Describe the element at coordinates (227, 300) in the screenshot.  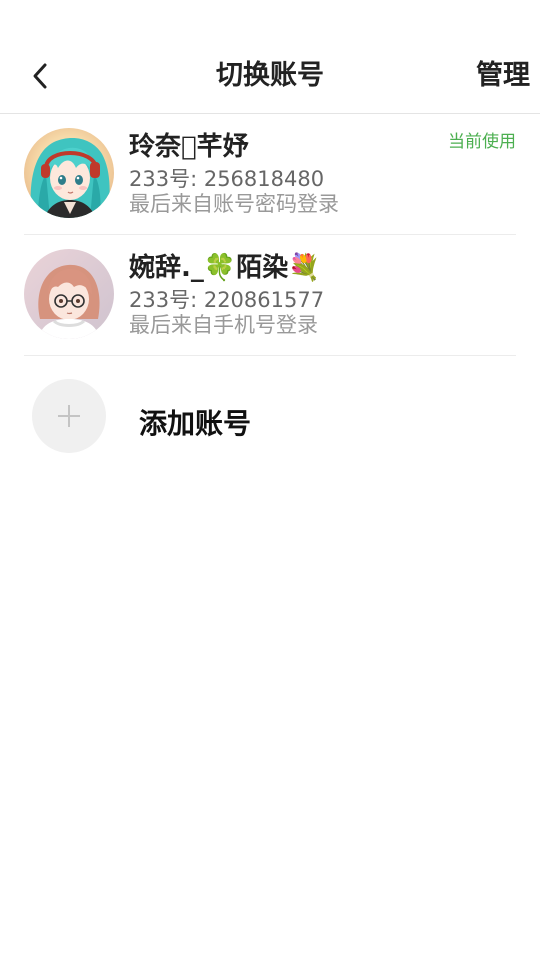
I see `account-id: 233号: 220861577` at that location.